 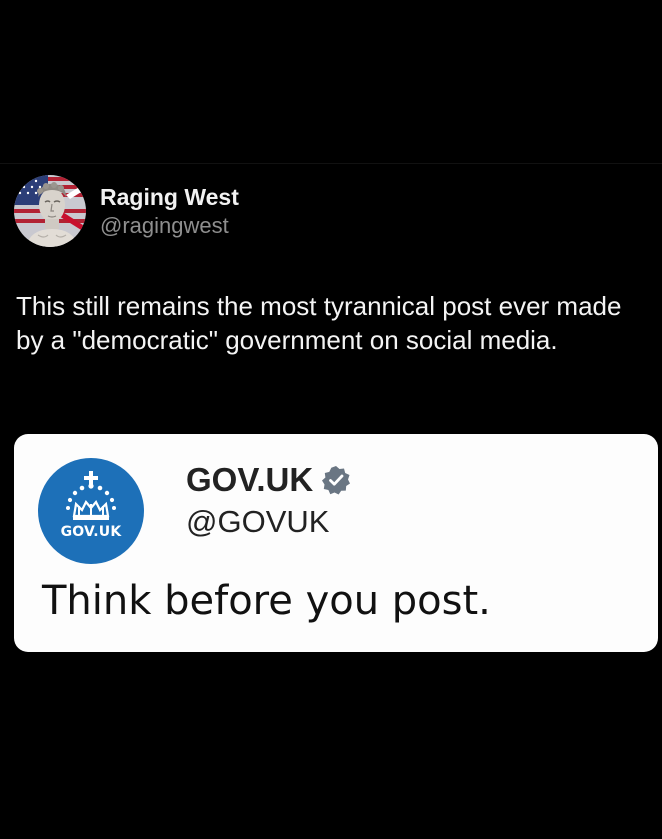 What do you see at coordinates (169, 197) in the screenshot?
I see `author-name: Raging West` at bounding box center [169, 197].